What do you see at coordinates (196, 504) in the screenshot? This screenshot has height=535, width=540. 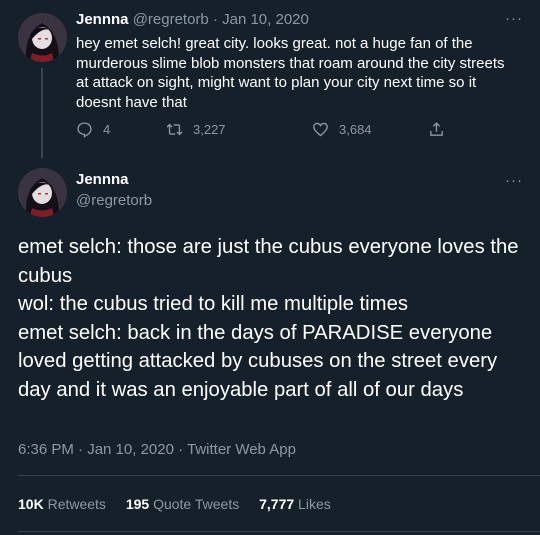 I see `quote-tweets-label: Quote Tweets` at bounding box center [196, 504].